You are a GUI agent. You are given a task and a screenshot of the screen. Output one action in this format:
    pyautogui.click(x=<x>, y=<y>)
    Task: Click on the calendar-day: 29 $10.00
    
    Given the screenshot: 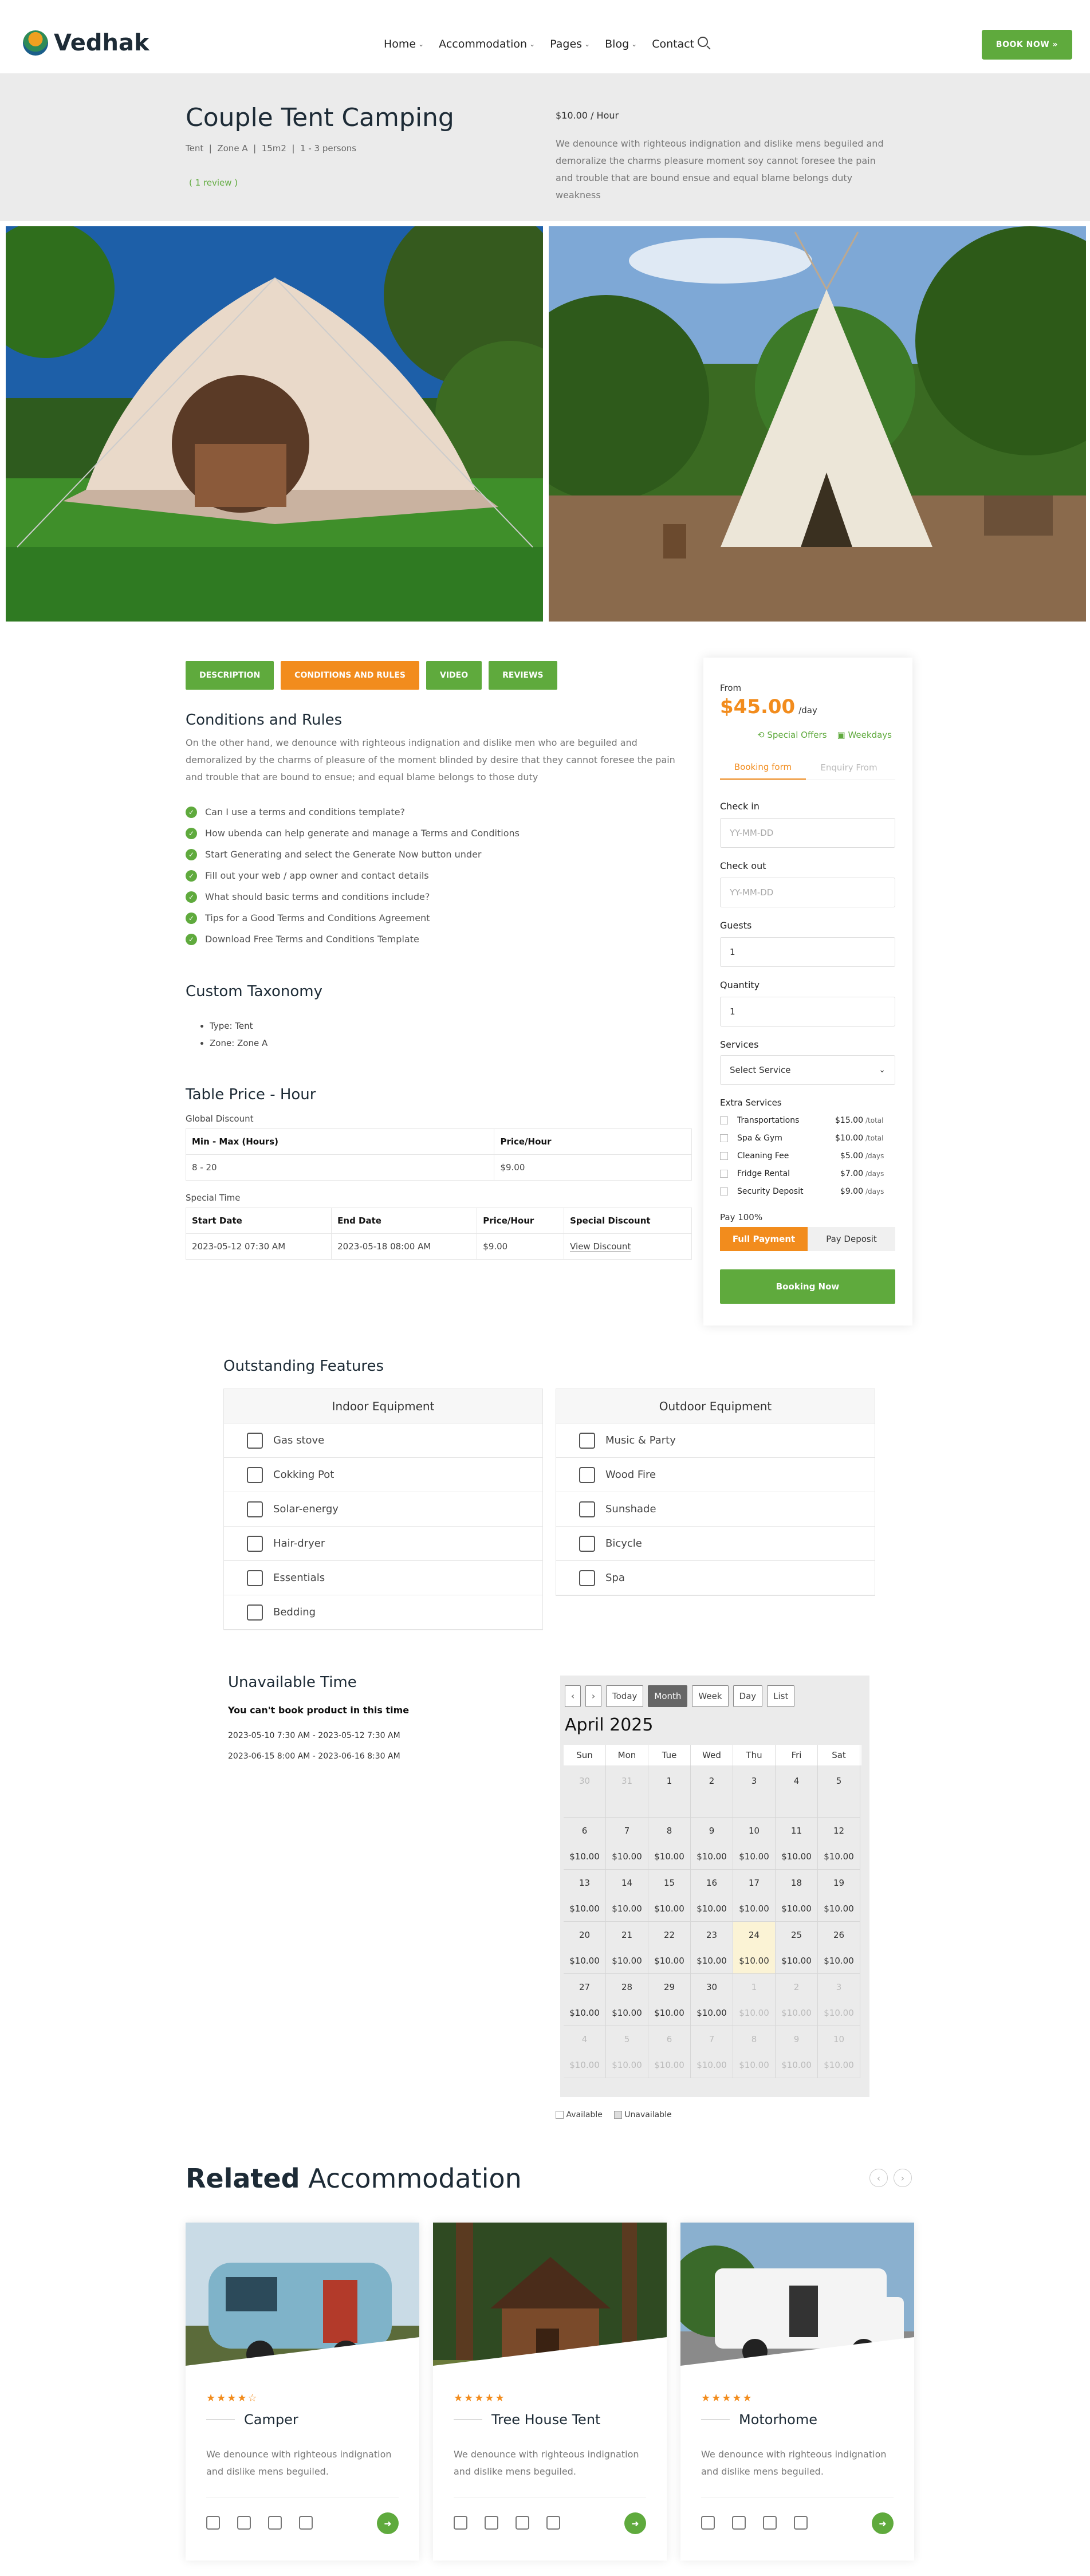 What is the action you would take?
    pyautogui.click(x=669, y=2000)
    